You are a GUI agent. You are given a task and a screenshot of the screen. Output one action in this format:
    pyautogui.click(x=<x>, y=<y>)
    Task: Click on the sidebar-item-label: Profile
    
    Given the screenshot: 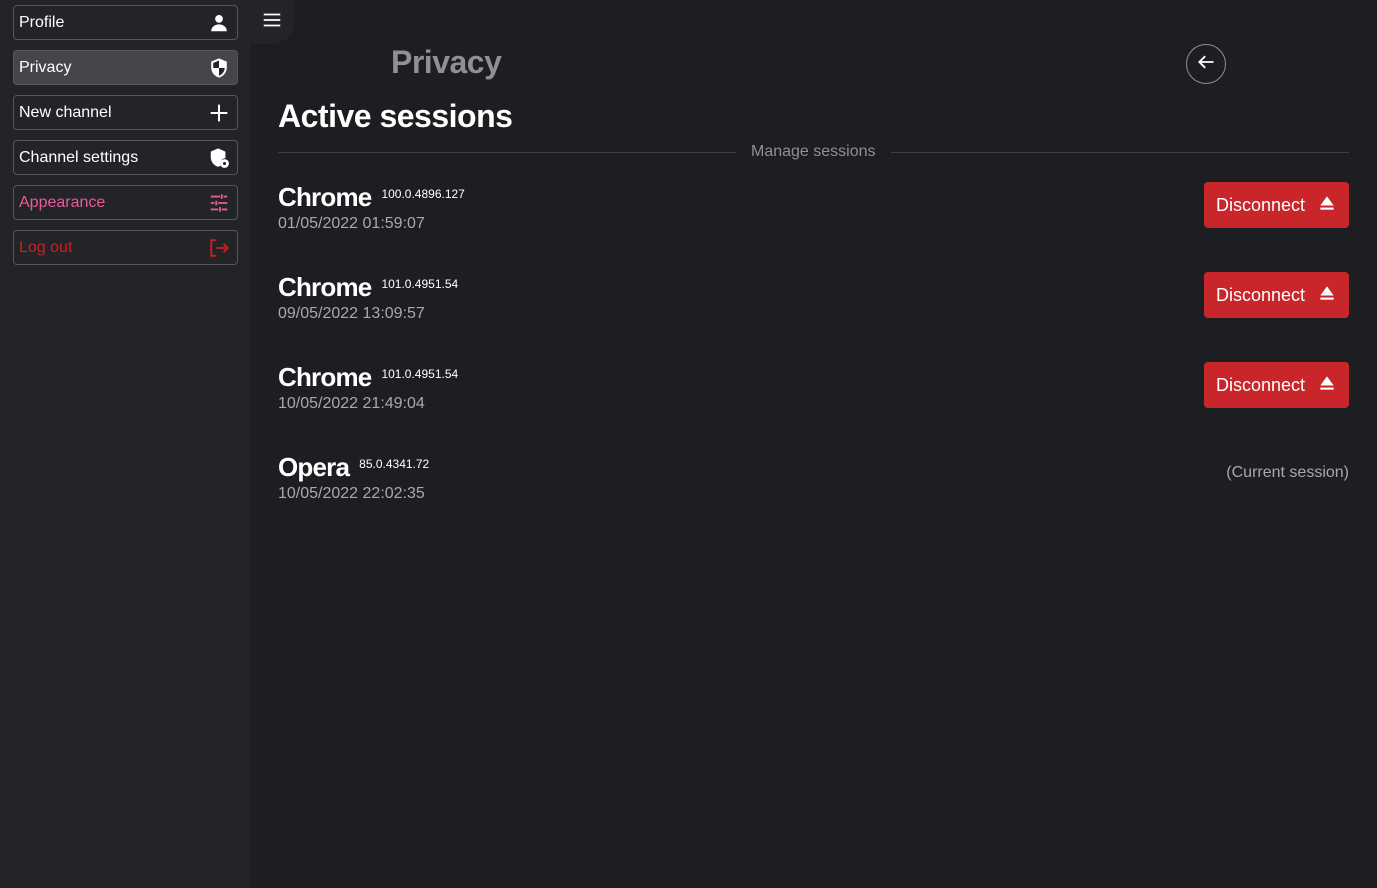 What is the action you would take?
    pyautogui.click(x=42, y=22)
    